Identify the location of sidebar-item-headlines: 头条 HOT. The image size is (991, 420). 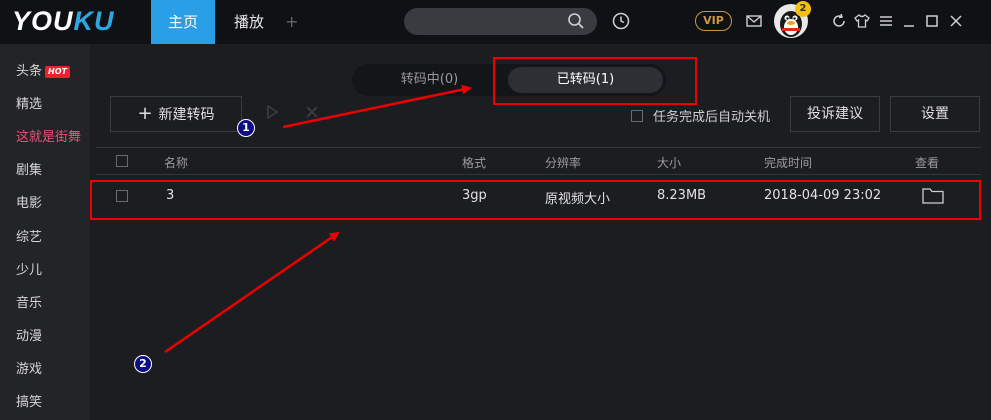
(43, 72).